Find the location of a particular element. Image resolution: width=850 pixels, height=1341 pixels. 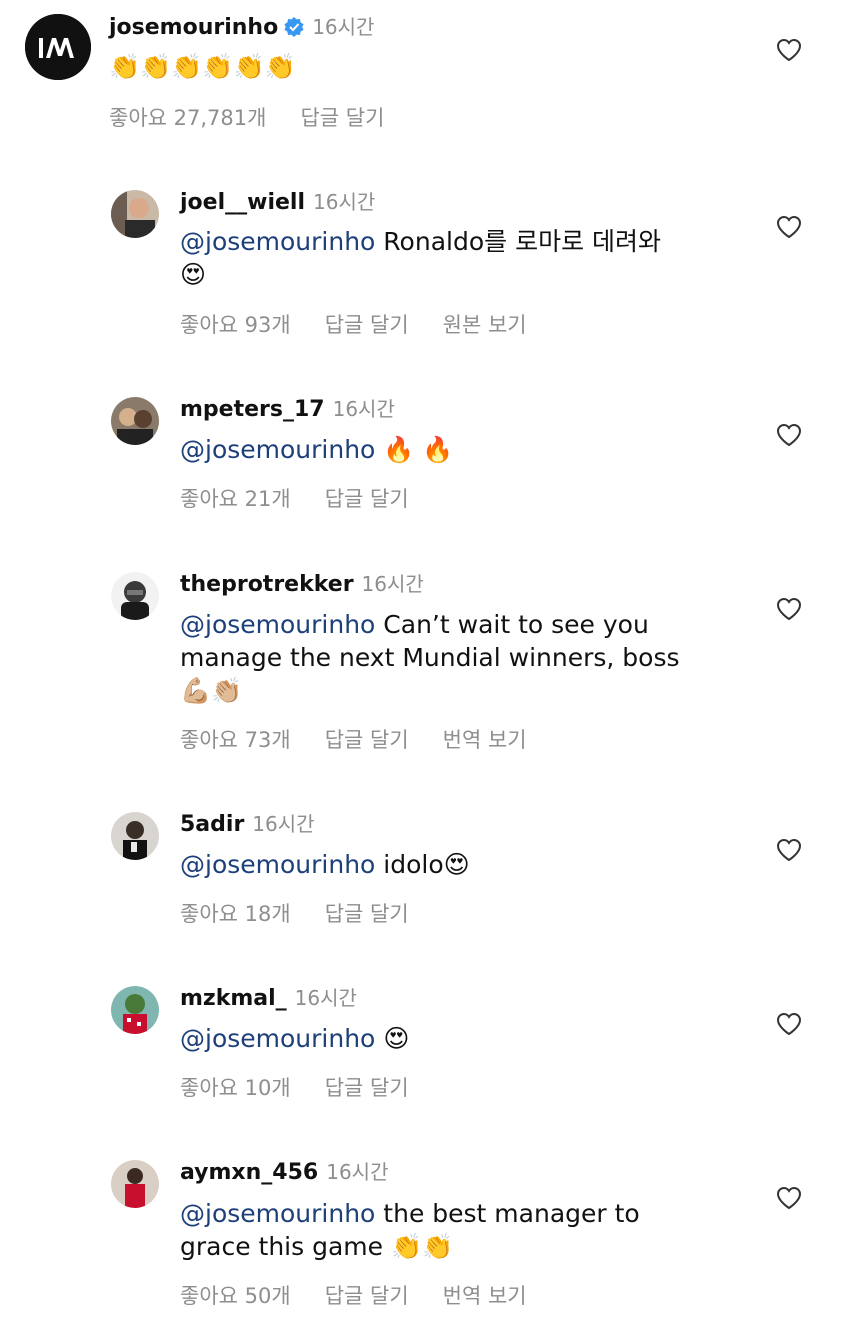

comment-text: @josemourinho 🔥 🔥 is located at coordinates (460, 449).